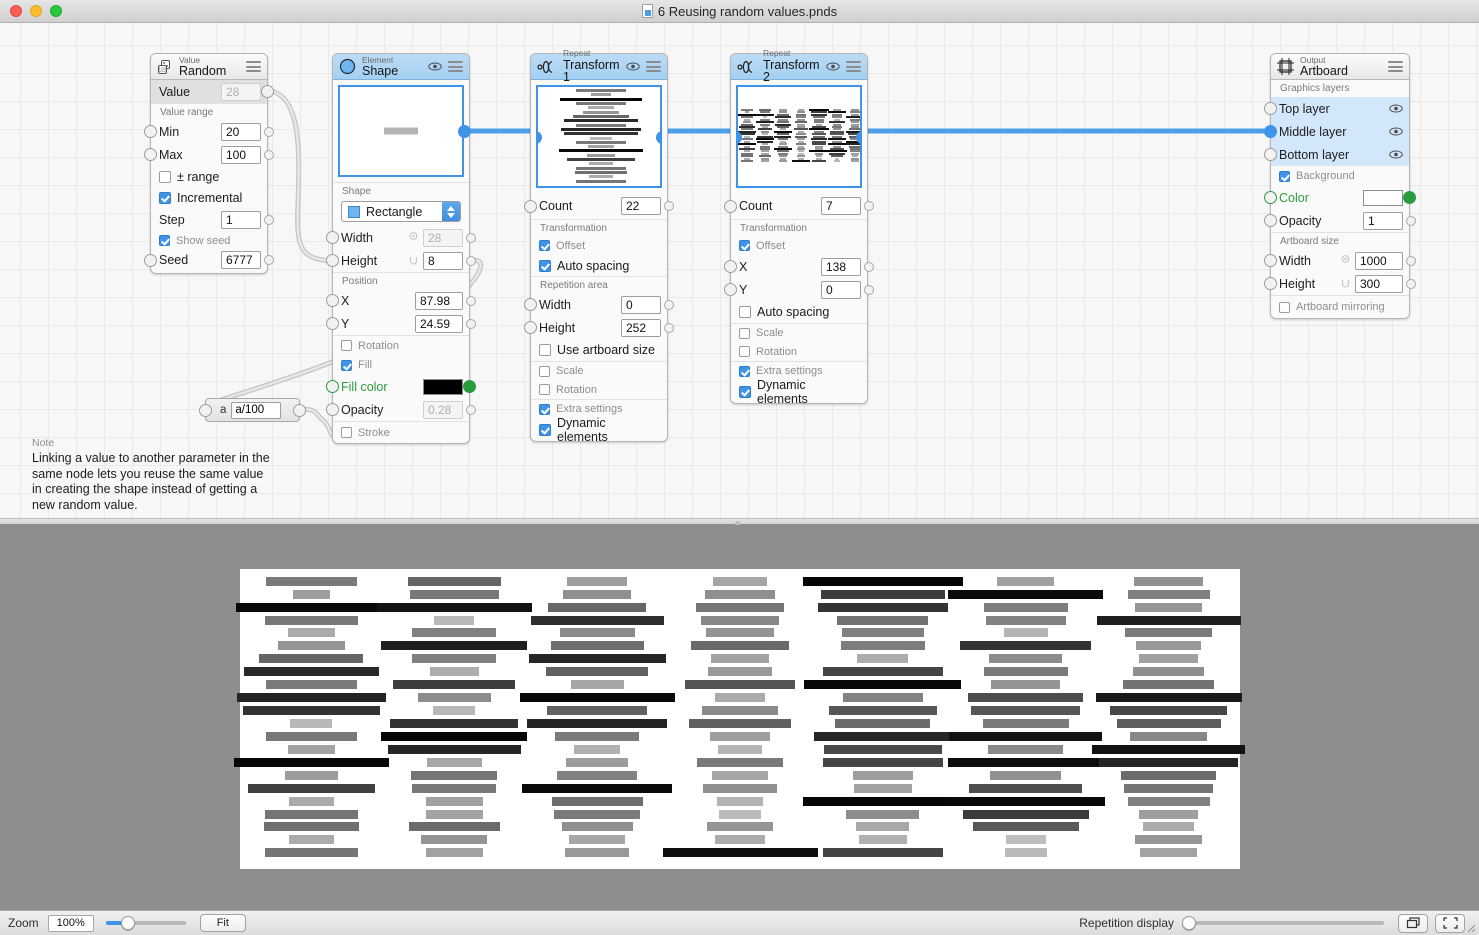 The height and width of the screenshot is (935, 1479). Describe the element at coordinates (451, 211) in the screenshot. I see `chevron-updown-icon` at that location.